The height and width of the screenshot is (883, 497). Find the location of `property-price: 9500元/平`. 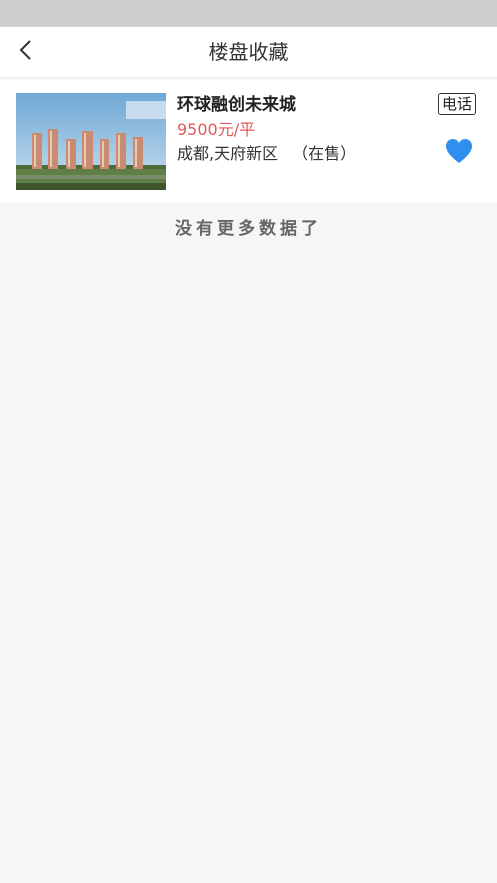

property-price: 9500元/平 is located at coordinates (216, 129).